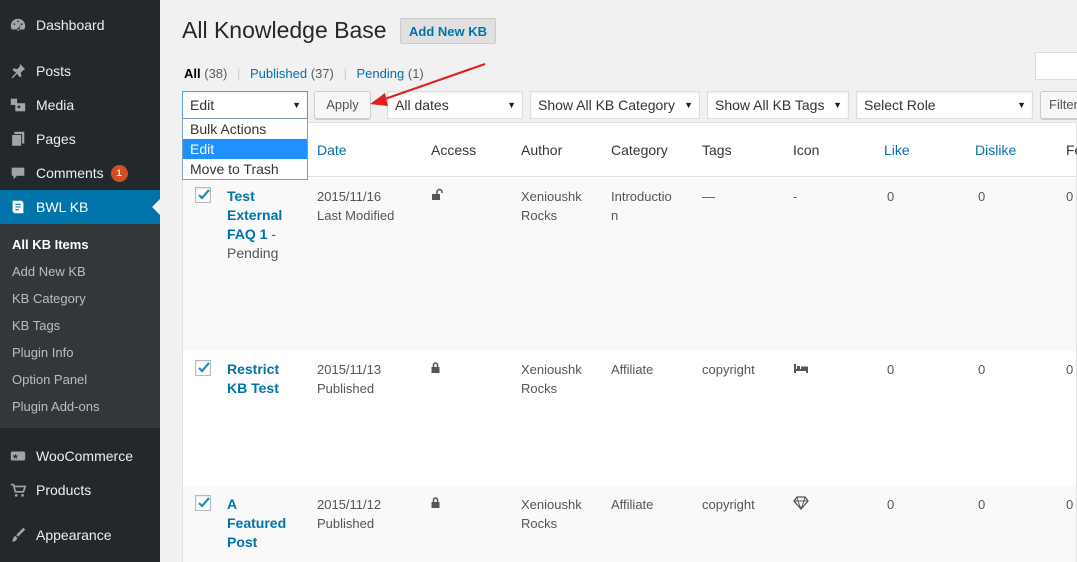 The height and width of the screenshot is (562, 1077). What do you see at coordinates (18, 173) in the screenshot?
I see `comment-icon` at bounding box center [18, 173].